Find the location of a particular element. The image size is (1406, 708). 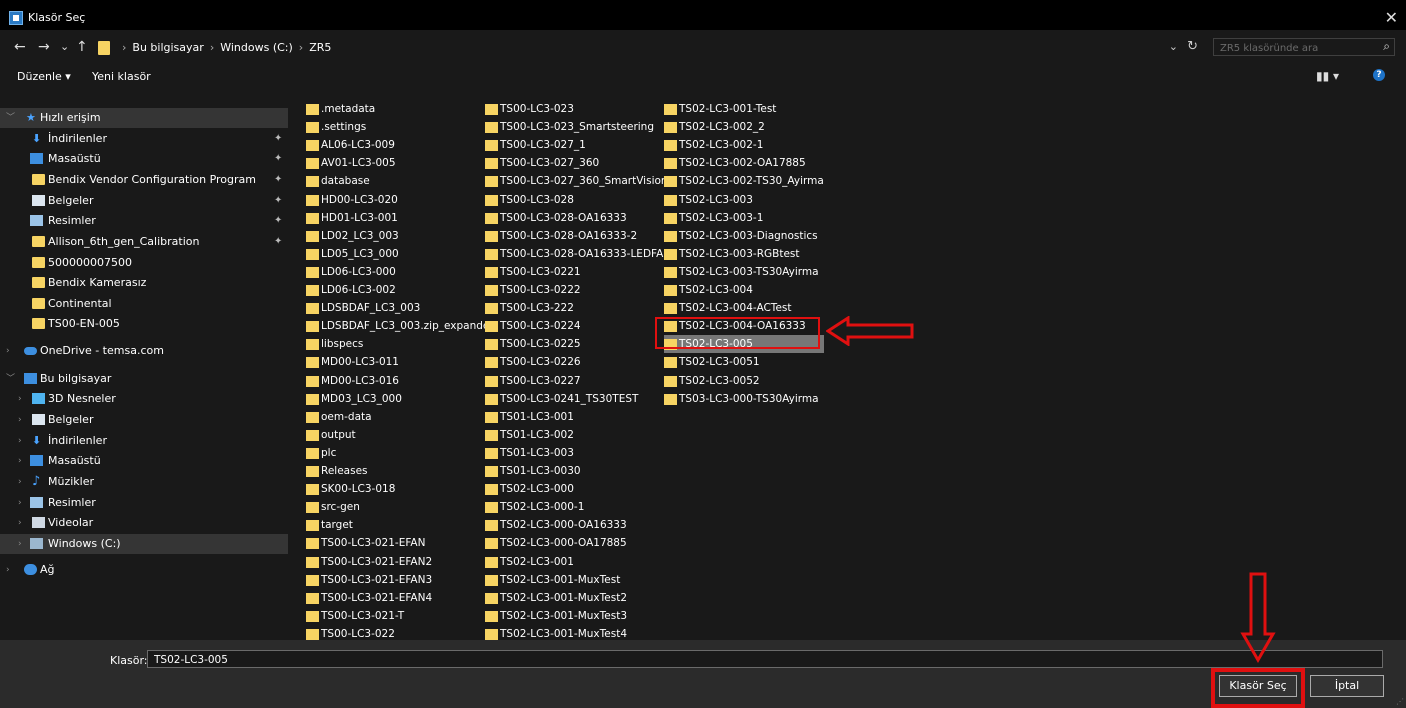

list-item: SK00-LC3-018 is located at coordinates (391, 489).